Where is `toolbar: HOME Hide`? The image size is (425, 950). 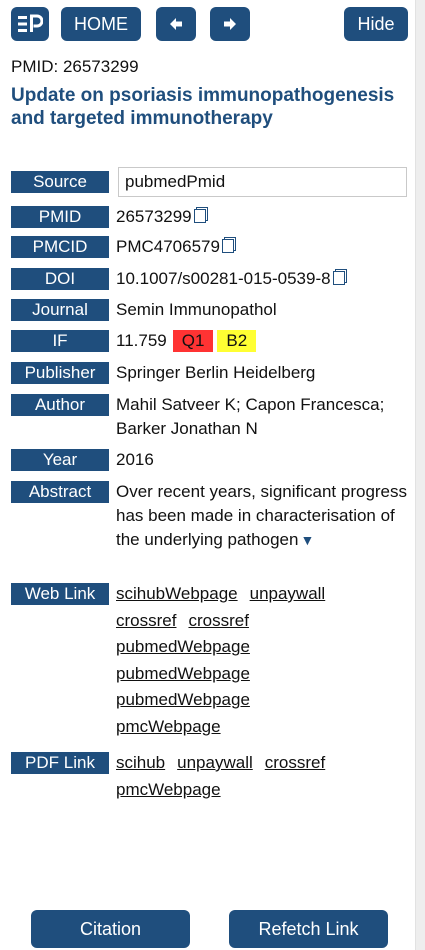
toolbar: HOME Hide is located at coordinates (209, 25).